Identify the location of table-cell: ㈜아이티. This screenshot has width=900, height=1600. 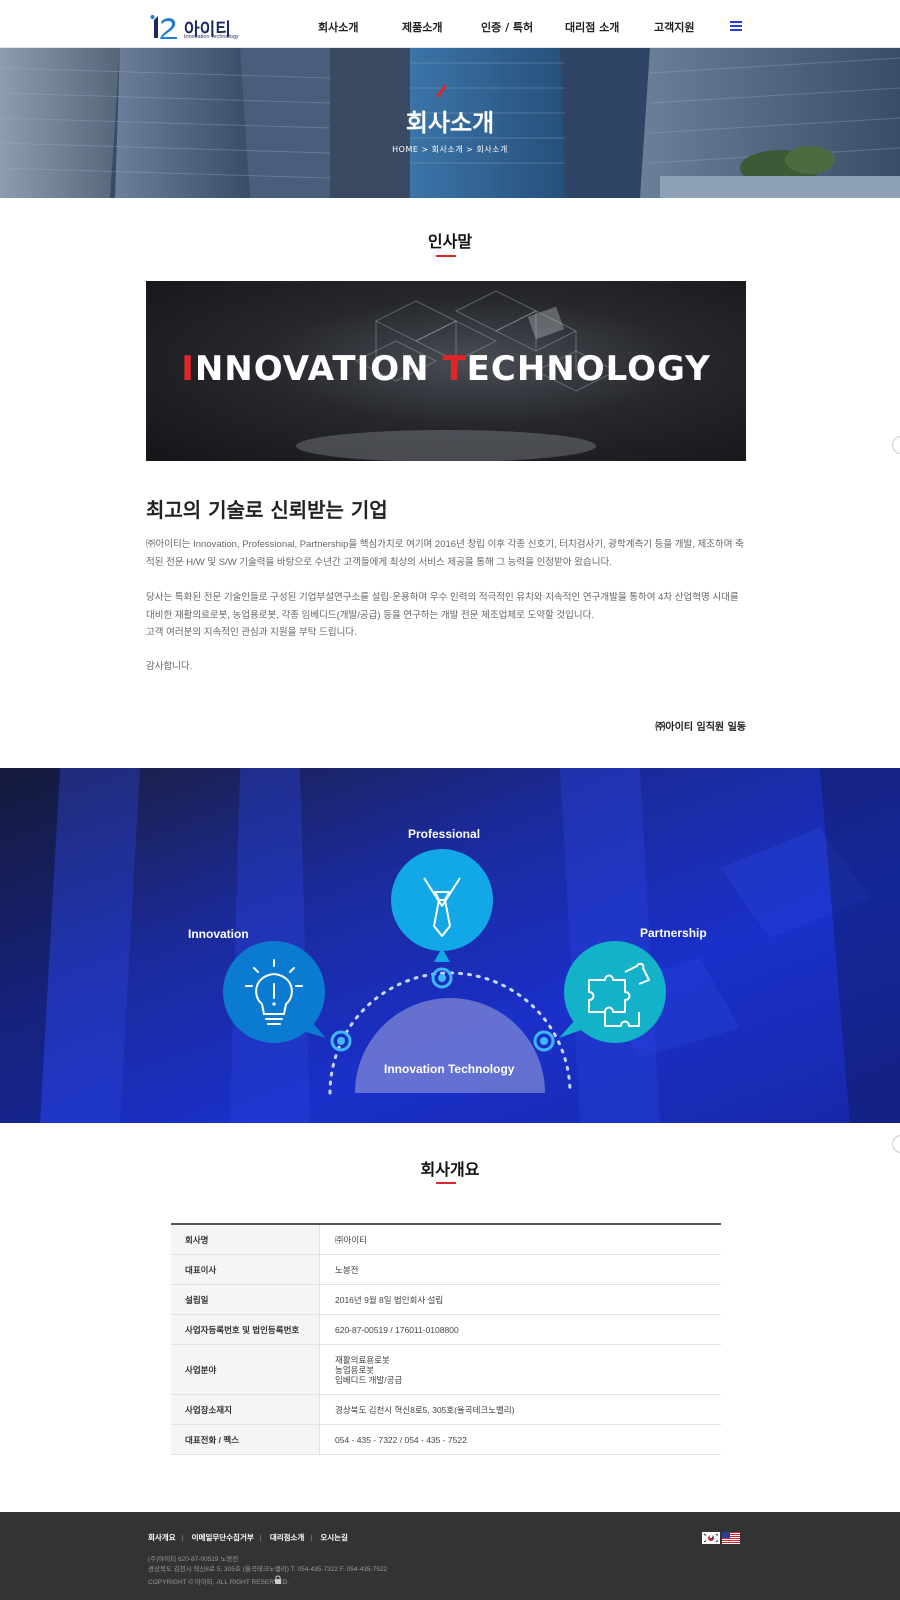
(351, 1239).